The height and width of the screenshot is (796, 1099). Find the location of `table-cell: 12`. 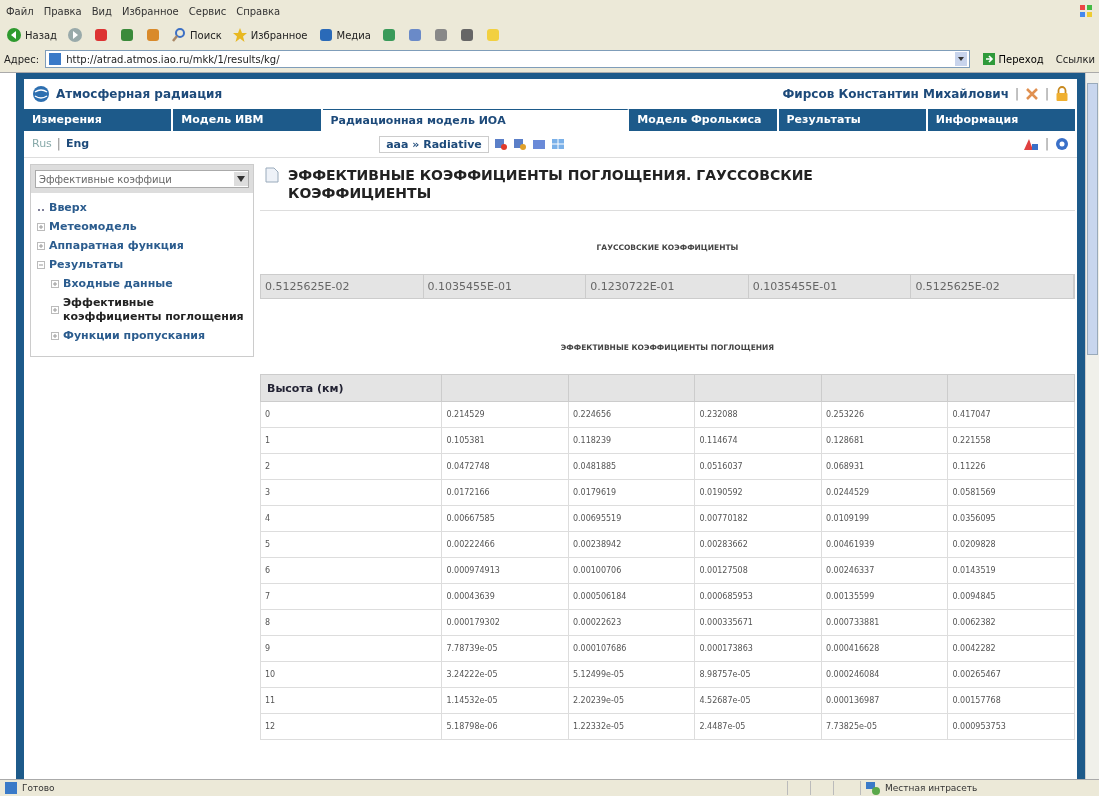

table-cell: 12 is located at coordinates (351, 726).